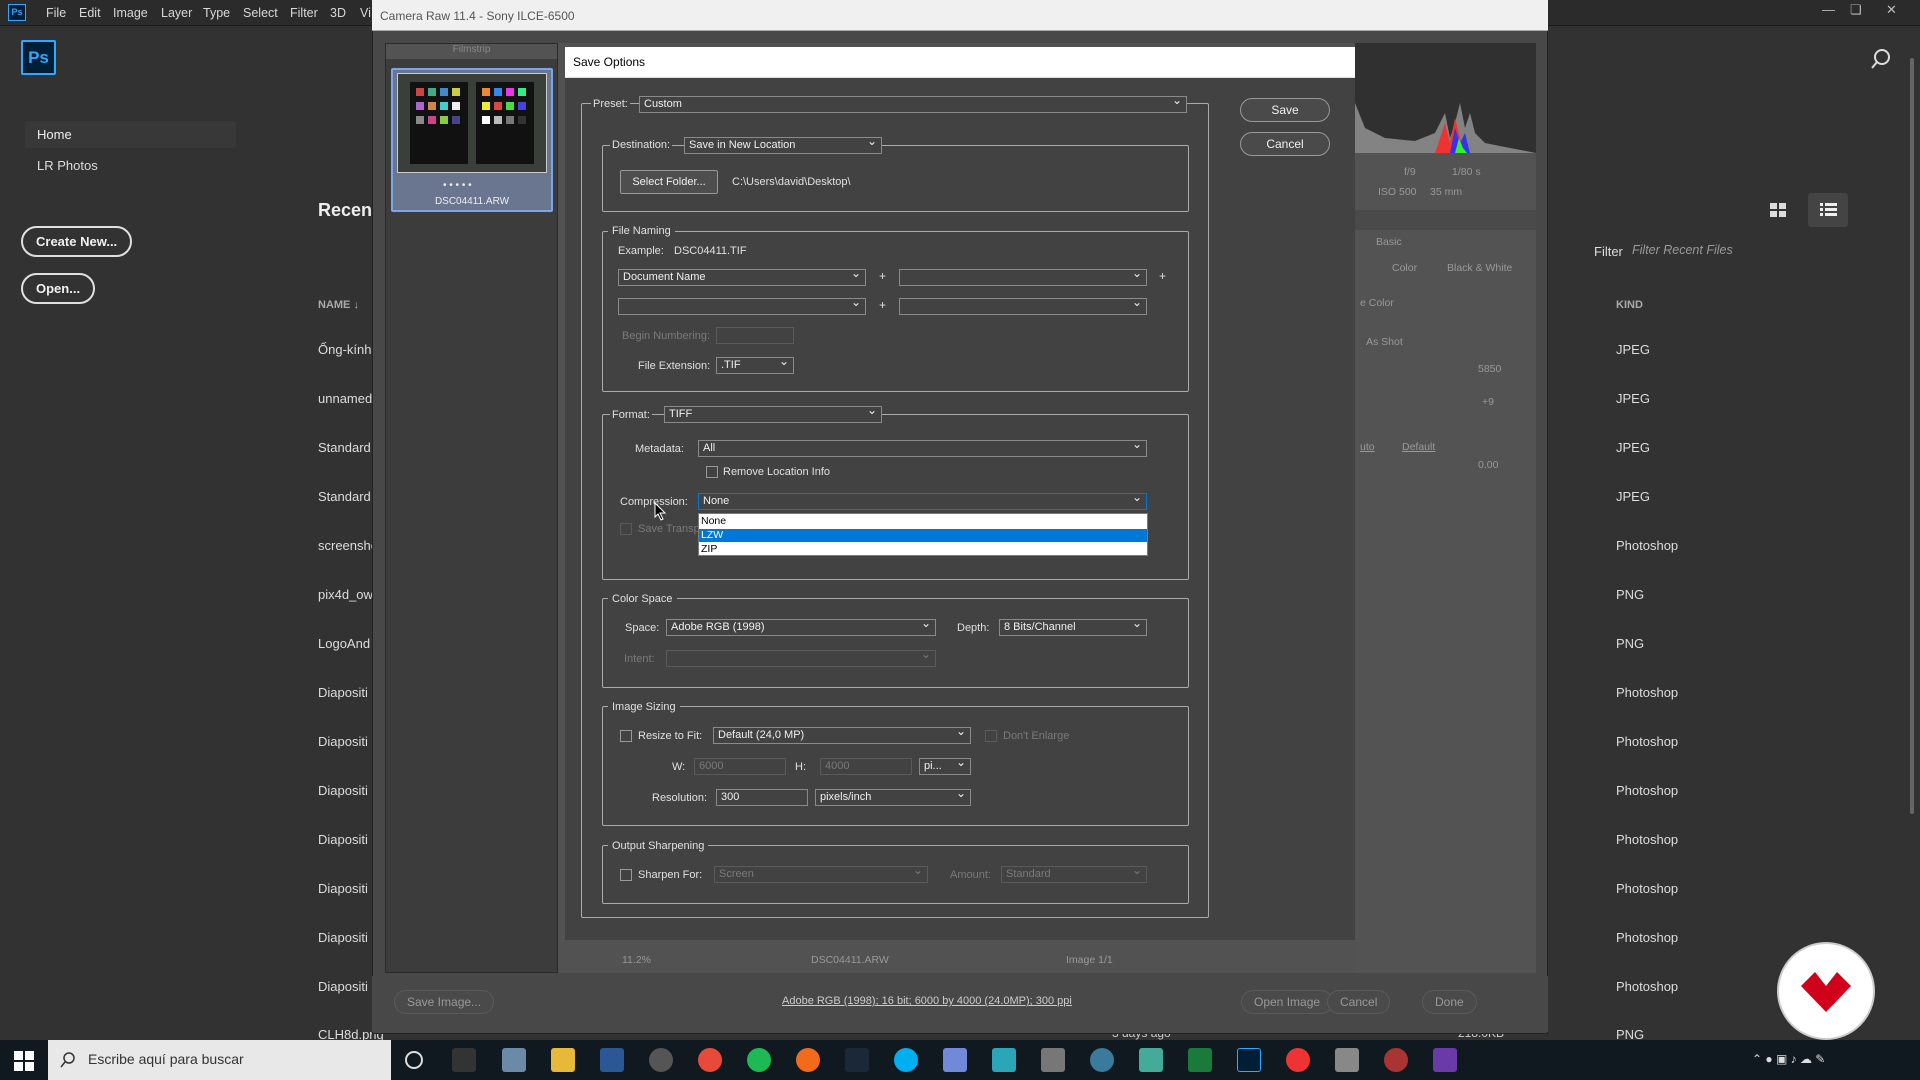  Describe the element at coordinates (1629, 305) in the screenshot. I see `kind-column-header: KIND` at that location.